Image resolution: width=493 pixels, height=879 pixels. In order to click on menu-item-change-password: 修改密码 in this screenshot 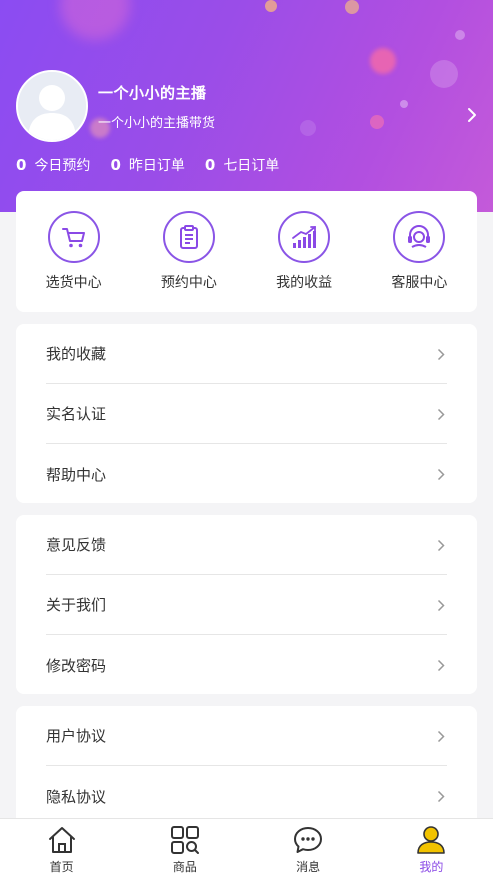, I will do `click(246, 665)`.